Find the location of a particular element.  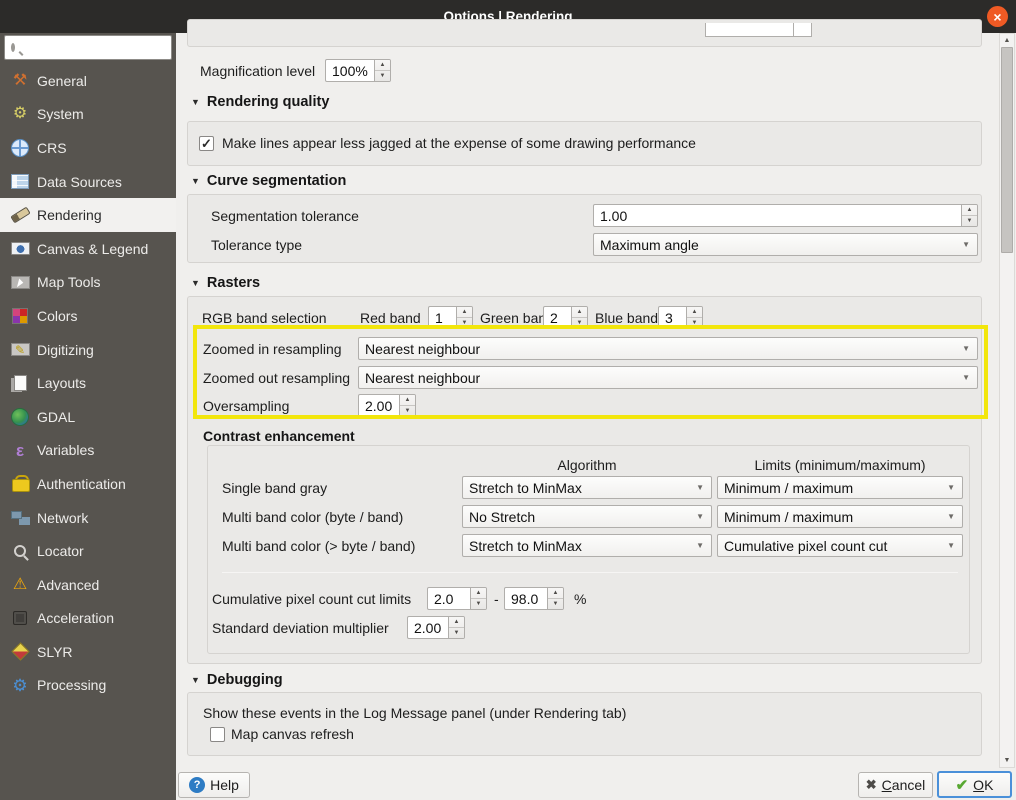

sidebar-item-network: Network is located at coordinates (88, 518).